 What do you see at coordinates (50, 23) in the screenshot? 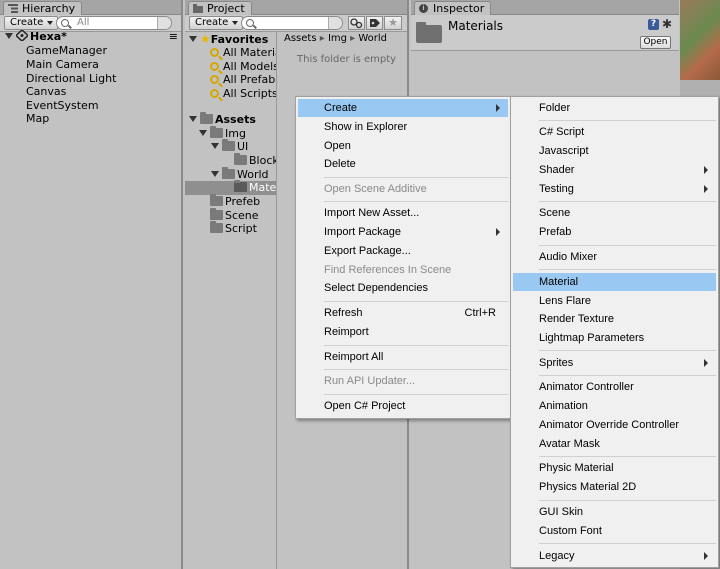
I see `dropdown-arrow-icon` at bounding box center [50, 23].